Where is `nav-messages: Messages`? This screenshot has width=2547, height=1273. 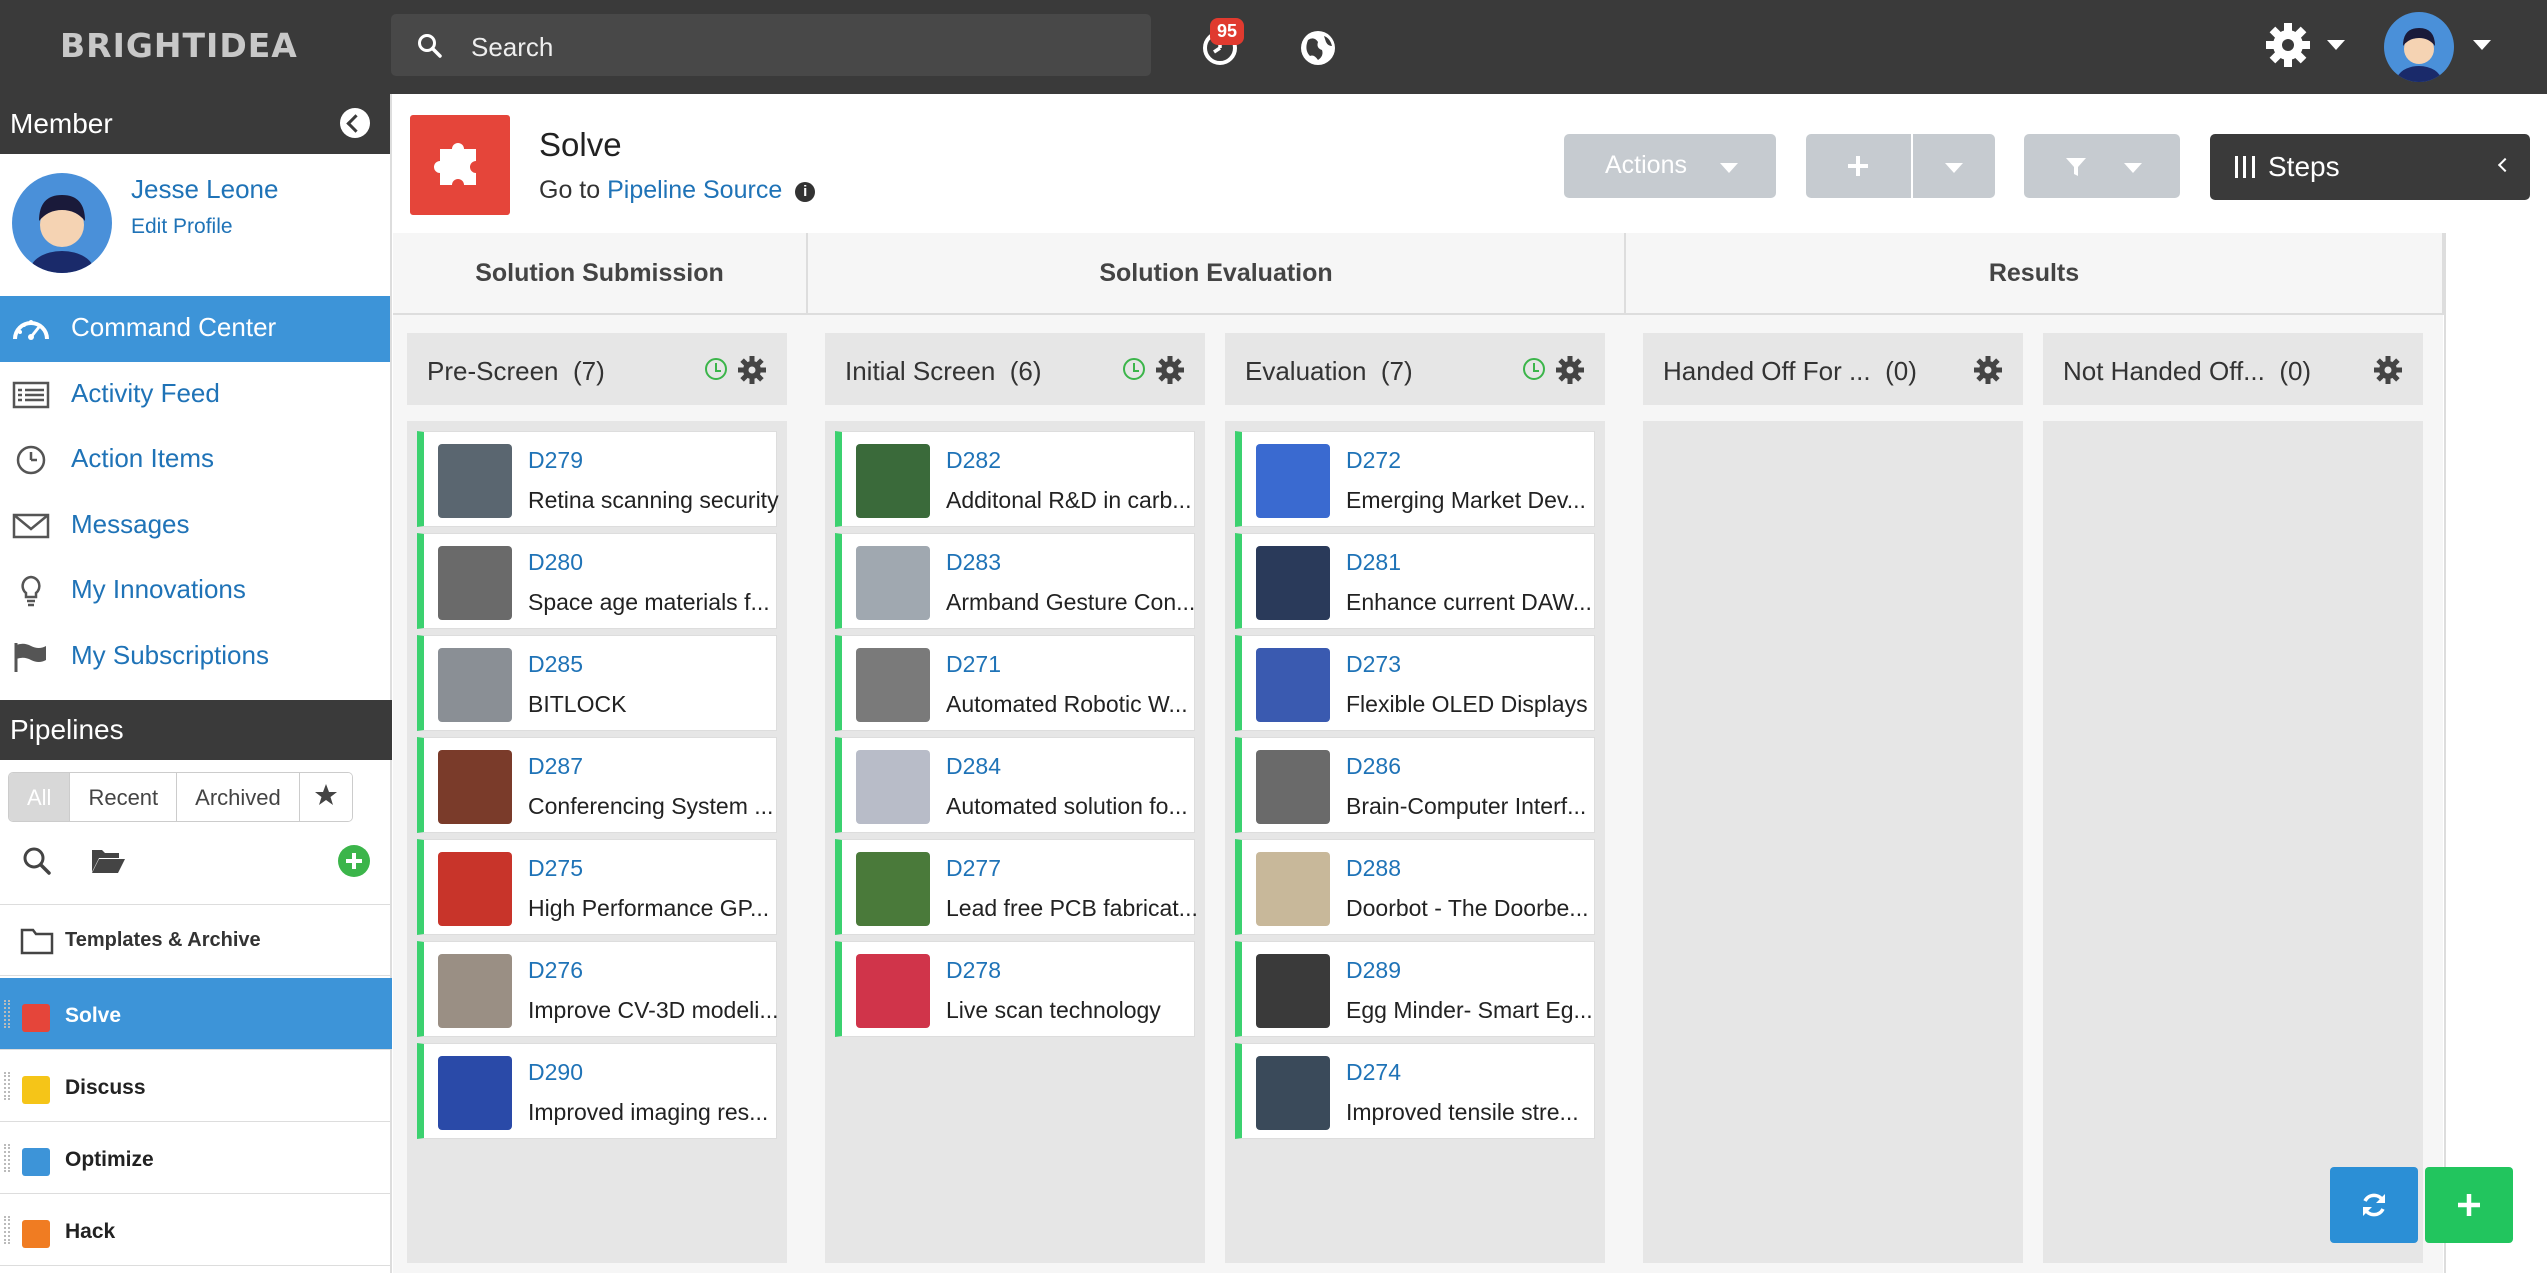 nav-messages: Messages is located at coordinates (195, 526).